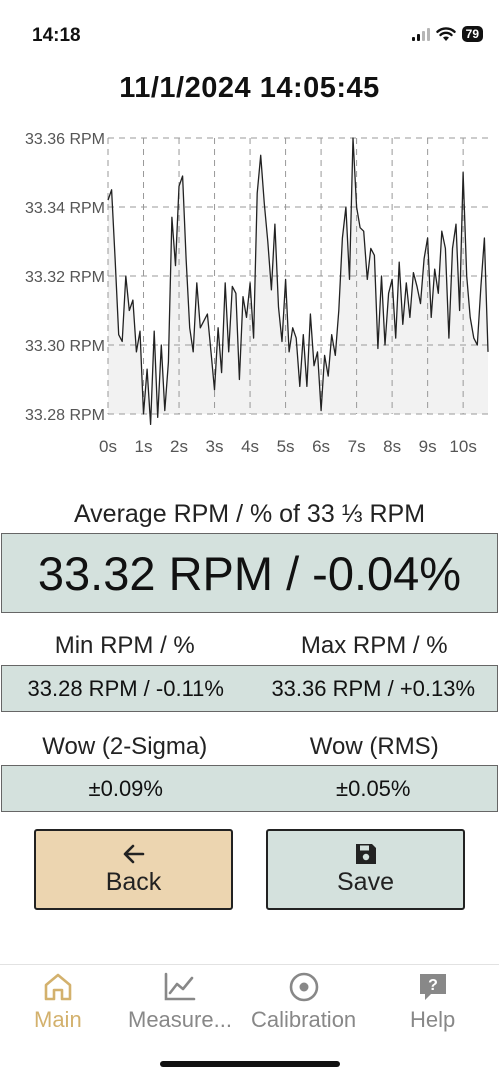  What do you see at coordinates (58, 1002) in the screenshot?
I see `tab-main: Main` at bounding box center [58, 1002].